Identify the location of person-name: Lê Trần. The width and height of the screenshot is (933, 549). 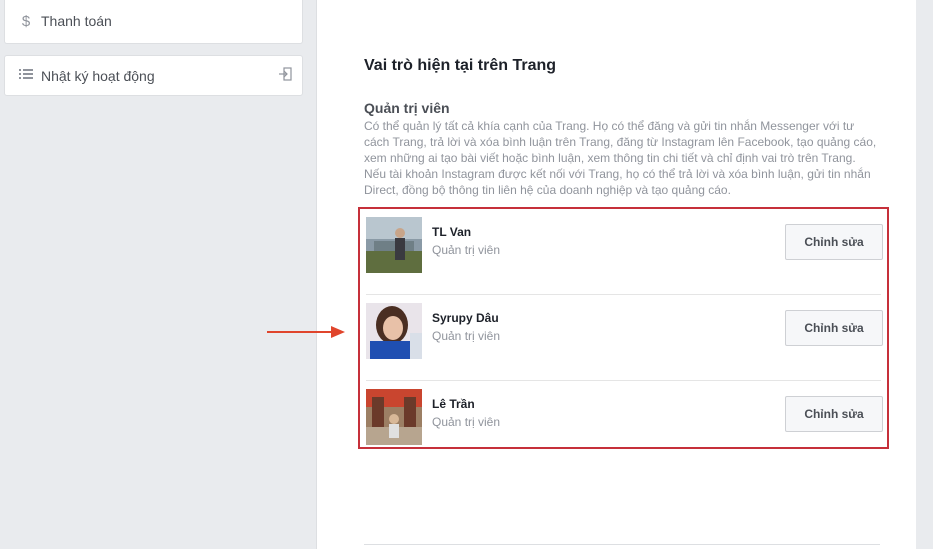
(453, 404).